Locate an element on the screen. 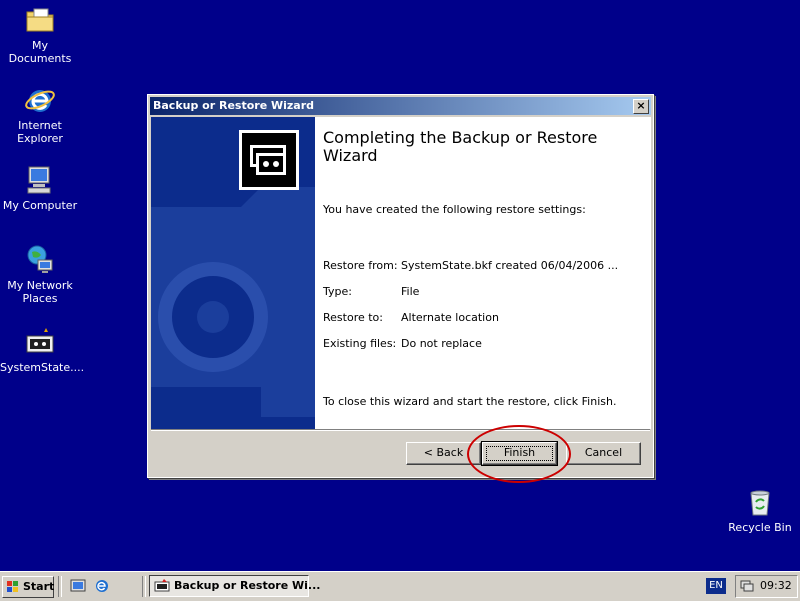 This screenshot has height=601, width=800. desktop-icon-label: My Network Places is located at coordinates (40, 292).